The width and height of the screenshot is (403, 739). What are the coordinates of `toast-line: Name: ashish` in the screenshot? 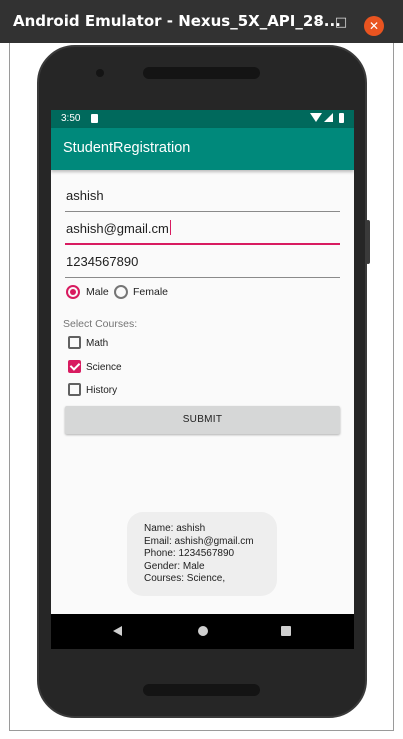 It's located at (175, 528).